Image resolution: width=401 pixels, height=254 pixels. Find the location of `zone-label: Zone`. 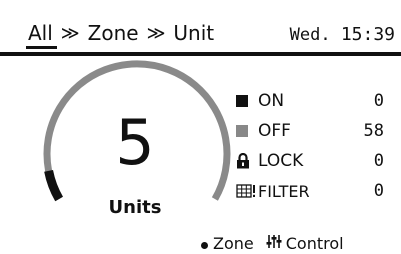

zone-label: Zone is located at coordinates (233, 243).